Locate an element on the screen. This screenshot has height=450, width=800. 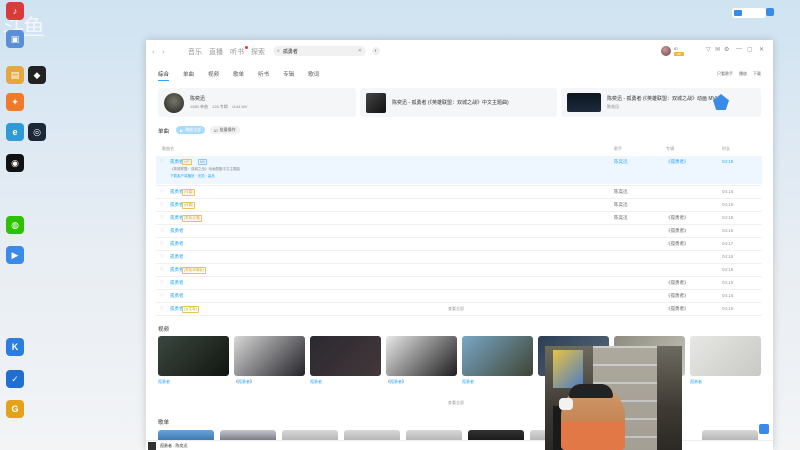
nav-music: 音乐 is located at coordinates (195, 52).